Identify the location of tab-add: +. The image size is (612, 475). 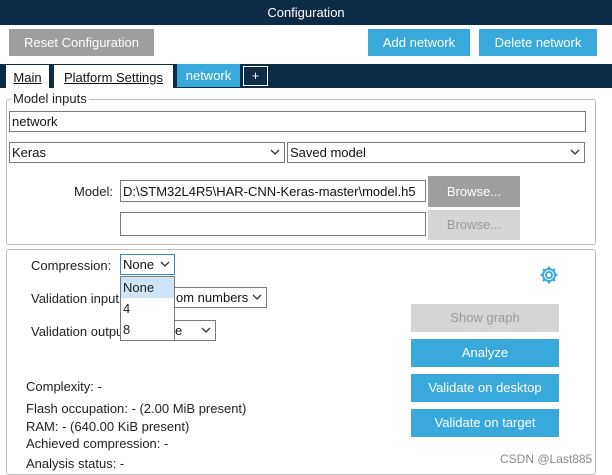
(255, 76).